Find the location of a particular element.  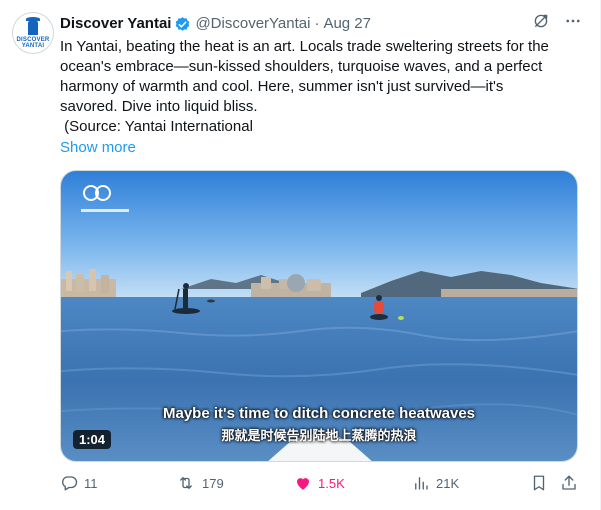

author-handle: @DiscoverYantai is located at coordinates (252, 24).